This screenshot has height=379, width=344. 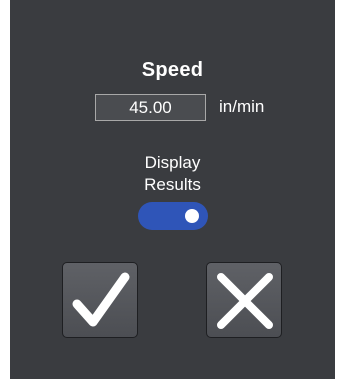 I want to click on display-results-toggle, so click(x=173, y=216).